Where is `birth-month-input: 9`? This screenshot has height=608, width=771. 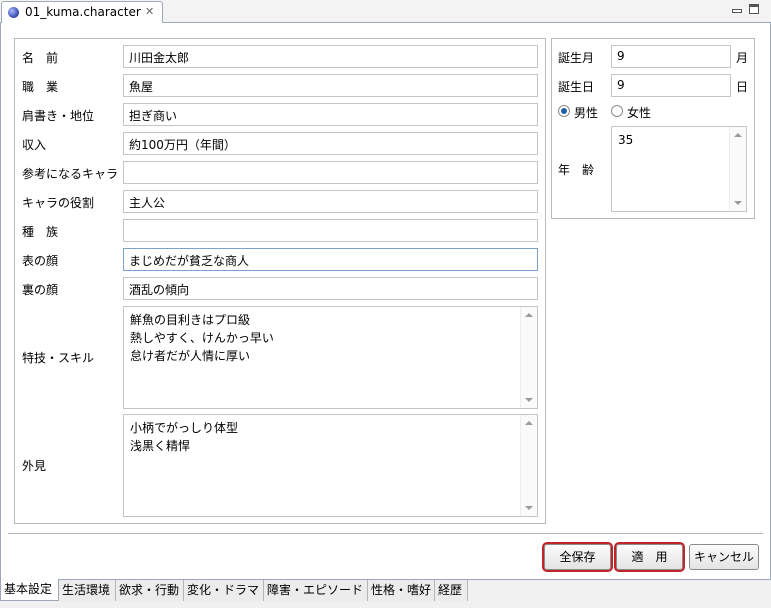 birth-month-input: 9 is located at coordinates (671, 56).